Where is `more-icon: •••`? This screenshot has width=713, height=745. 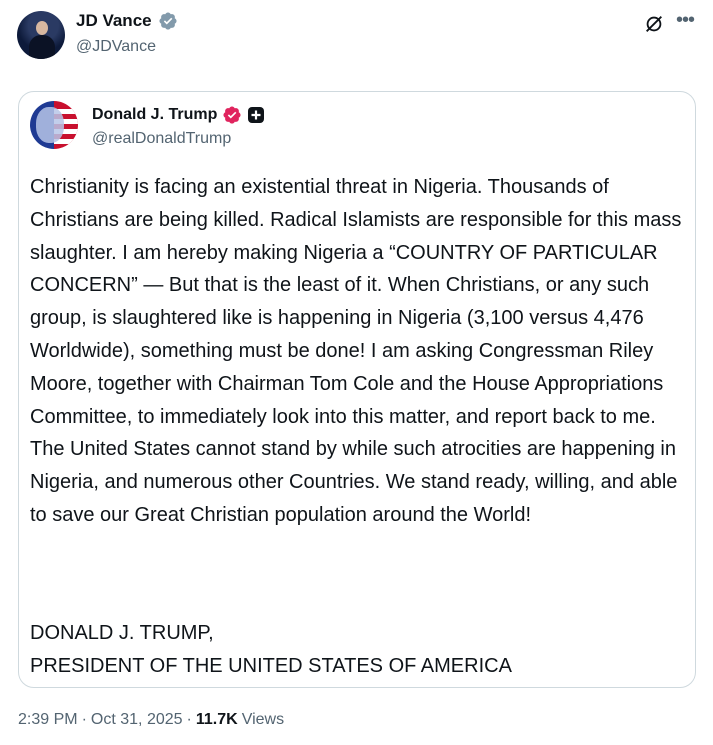
more-icon: ••• is located at coordinates (687, 22).